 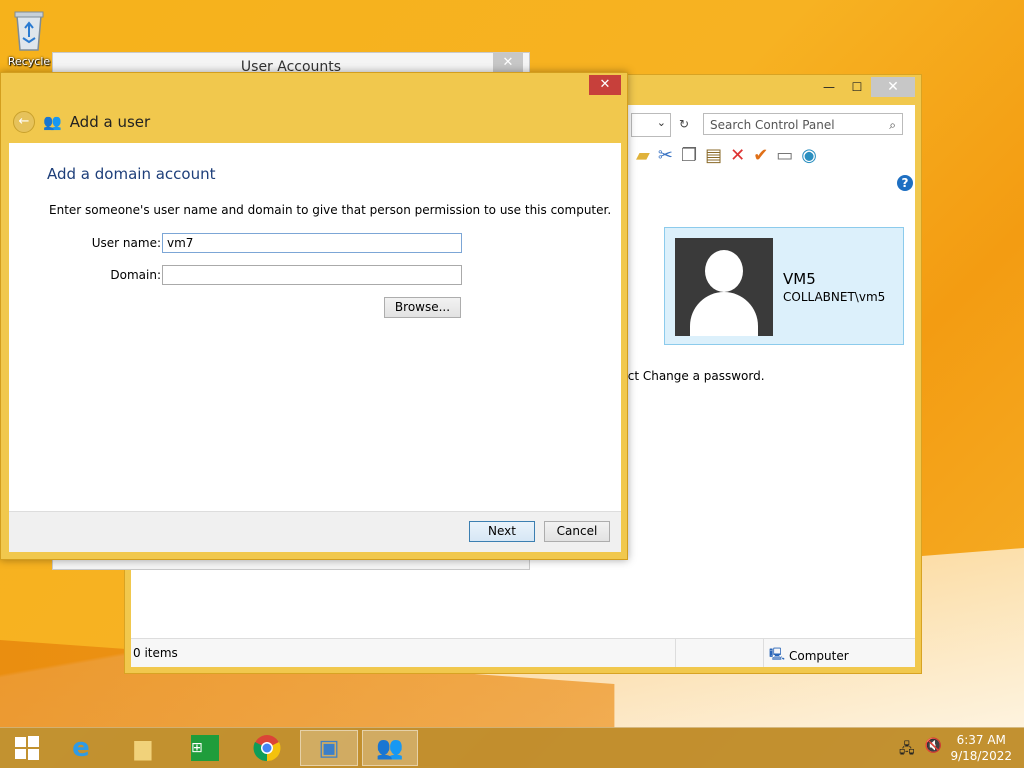 I want to click on search-input: Search Control Panel ⌕, so click(x=803, y=124).